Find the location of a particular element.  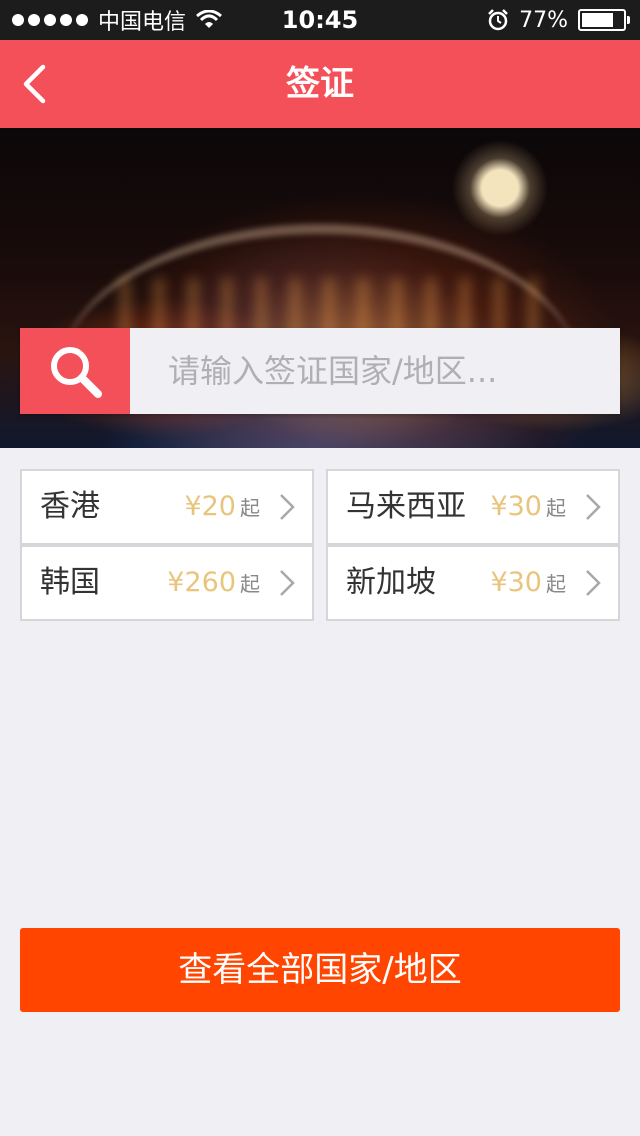

search-icon is located at coordinates (76, 372).